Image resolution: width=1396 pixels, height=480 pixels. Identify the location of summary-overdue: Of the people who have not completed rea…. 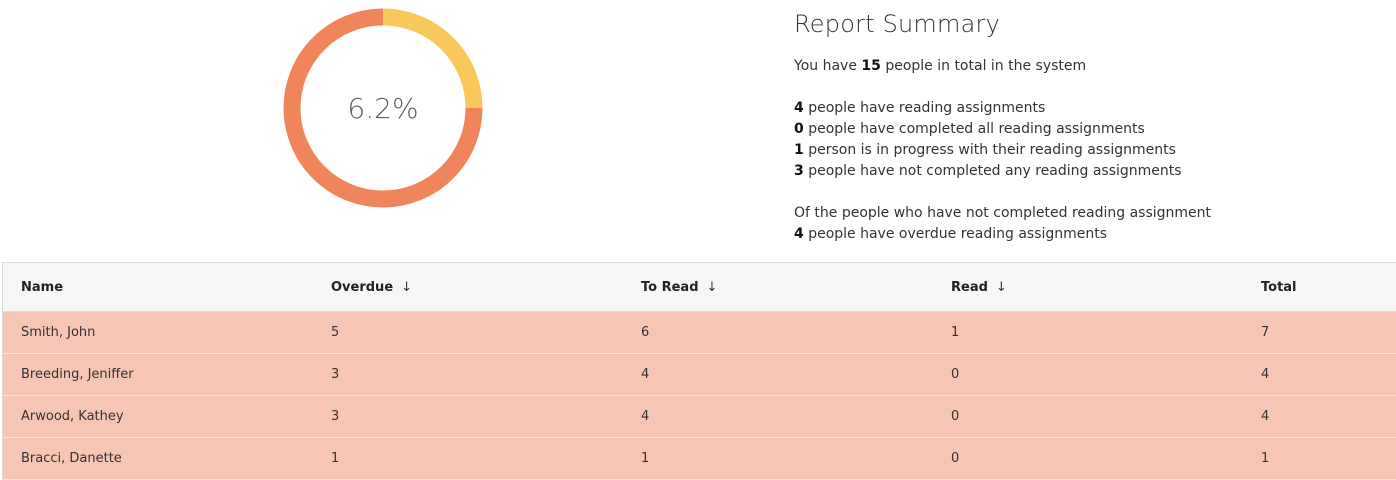
(1074, 224).